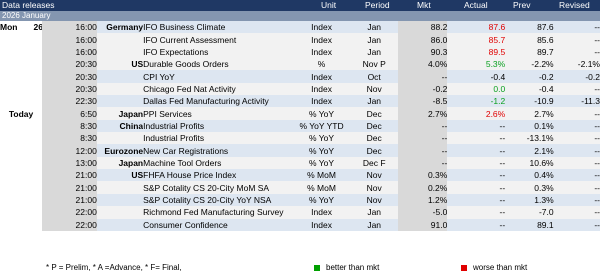 The height and width of the screenshot is (274, 600). I want to click on time-cell: 22:30, so click(69, 101).